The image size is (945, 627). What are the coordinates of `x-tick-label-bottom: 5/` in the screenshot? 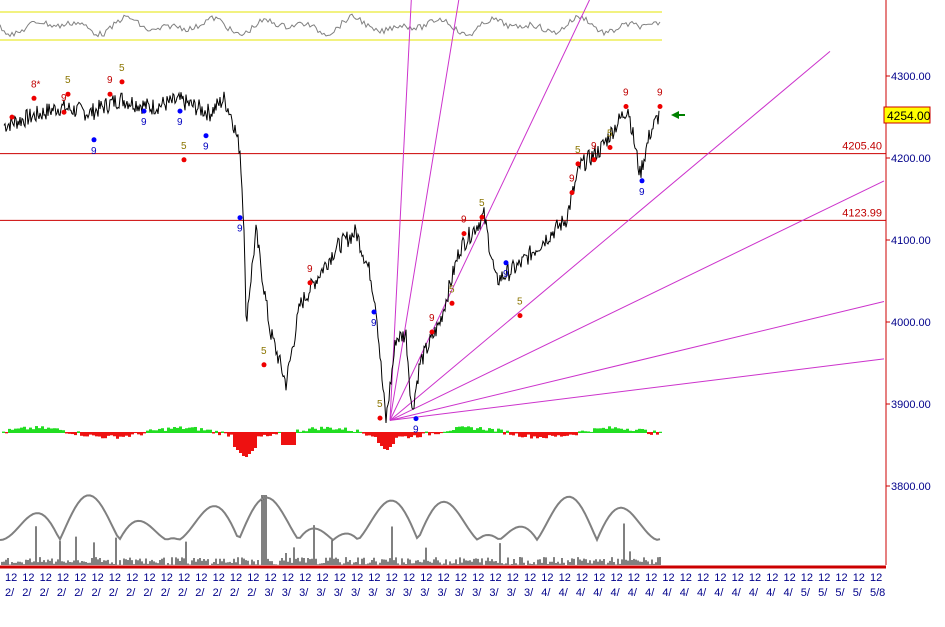 It's located at (858, 593).